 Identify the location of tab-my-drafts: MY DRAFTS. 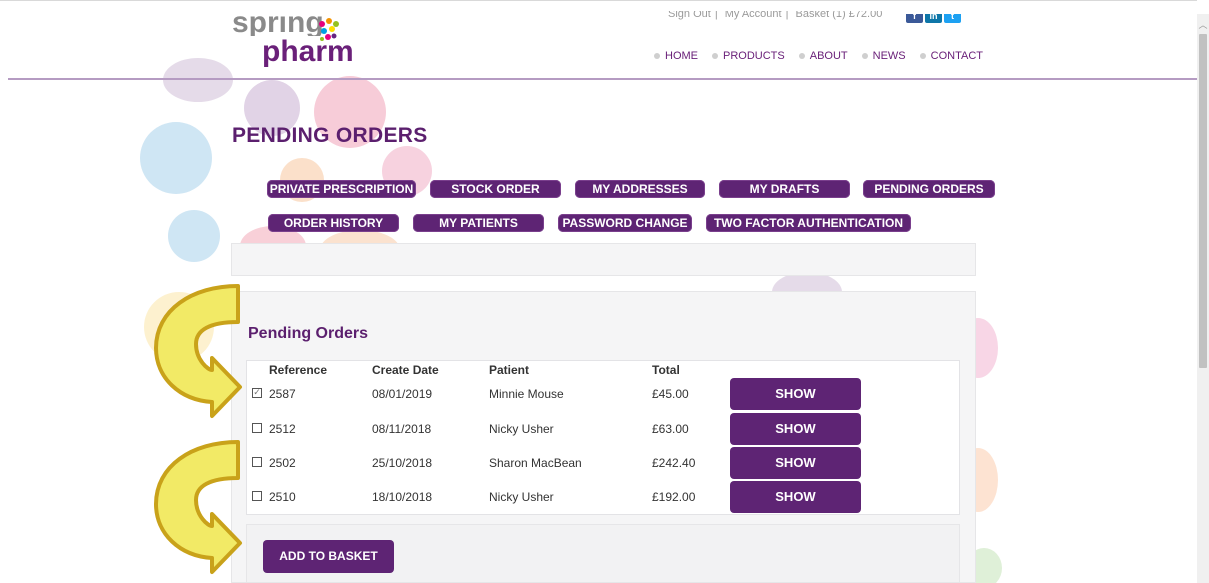
(784, 189).